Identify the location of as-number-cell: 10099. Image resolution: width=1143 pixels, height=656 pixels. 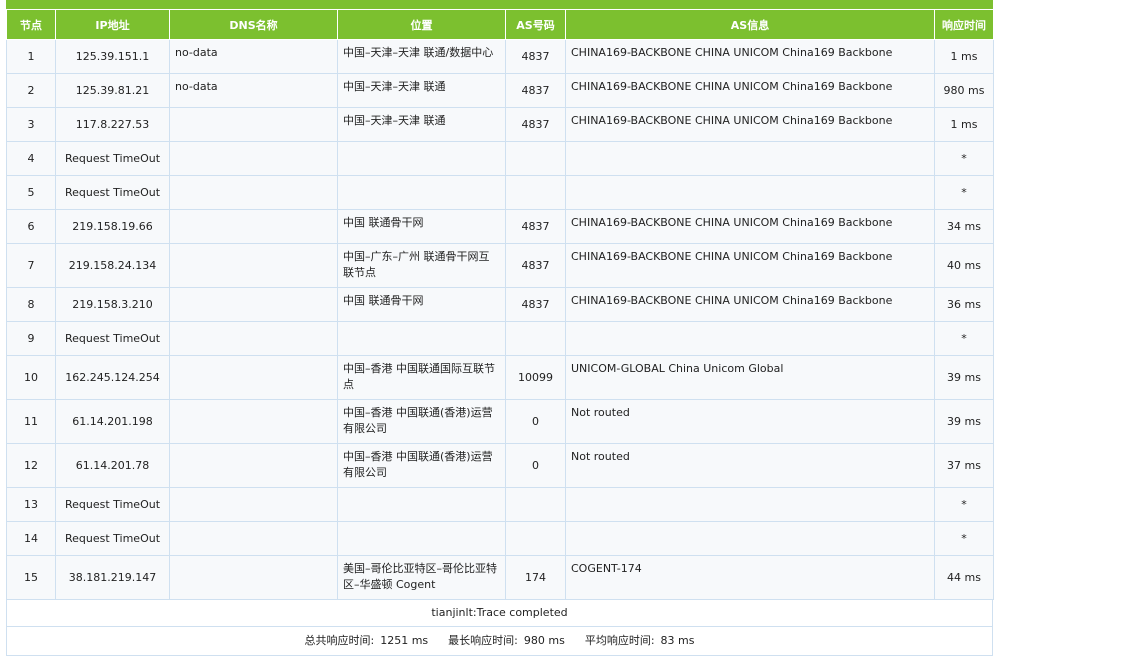
(535, 377).